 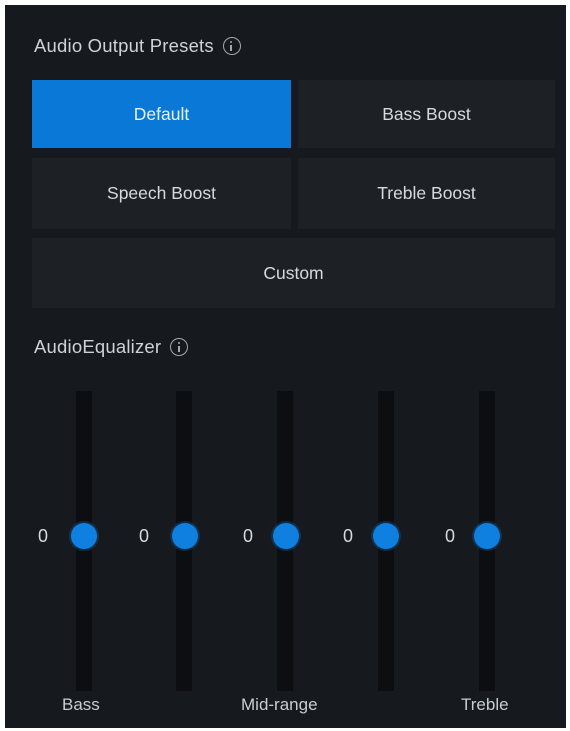 I want to click on equalizer-section-title: AudioEqualizer, so click(x=111, y=347).